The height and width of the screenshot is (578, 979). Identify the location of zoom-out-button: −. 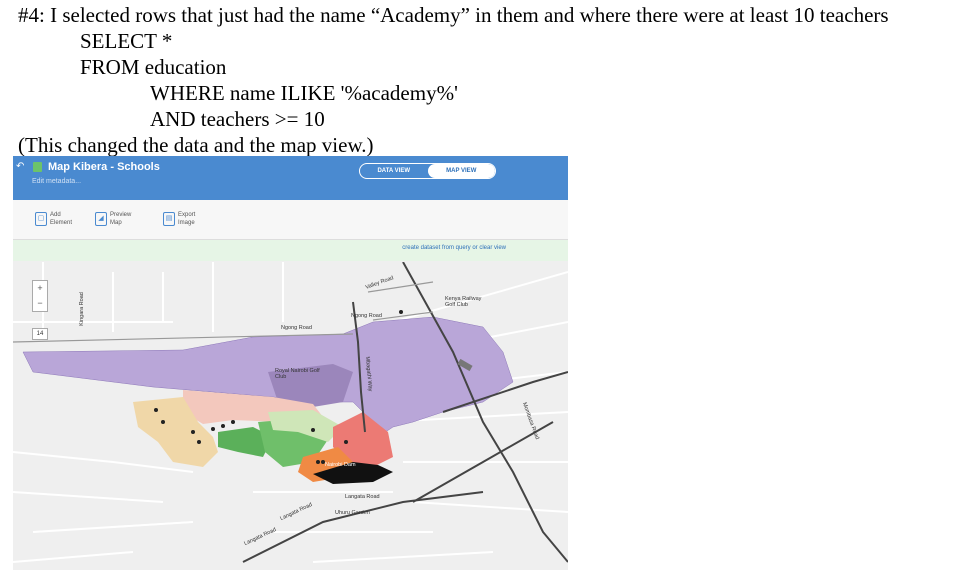
(40, 303).